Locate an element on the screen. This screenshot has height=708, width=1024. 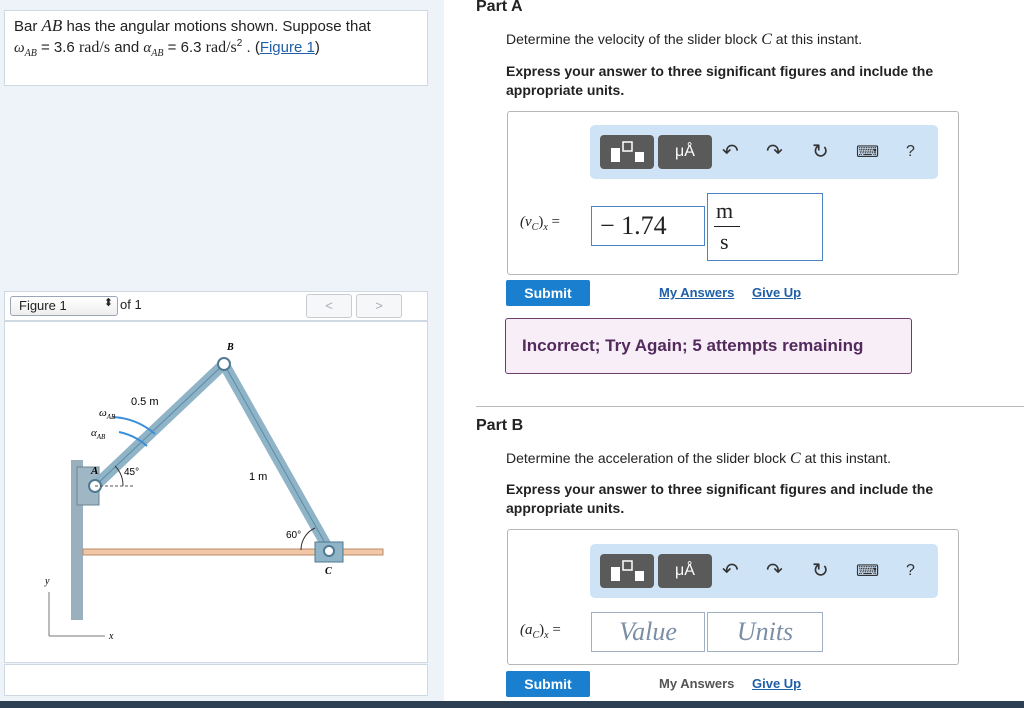
label-60: 60° is located at coordinates (293, 535).